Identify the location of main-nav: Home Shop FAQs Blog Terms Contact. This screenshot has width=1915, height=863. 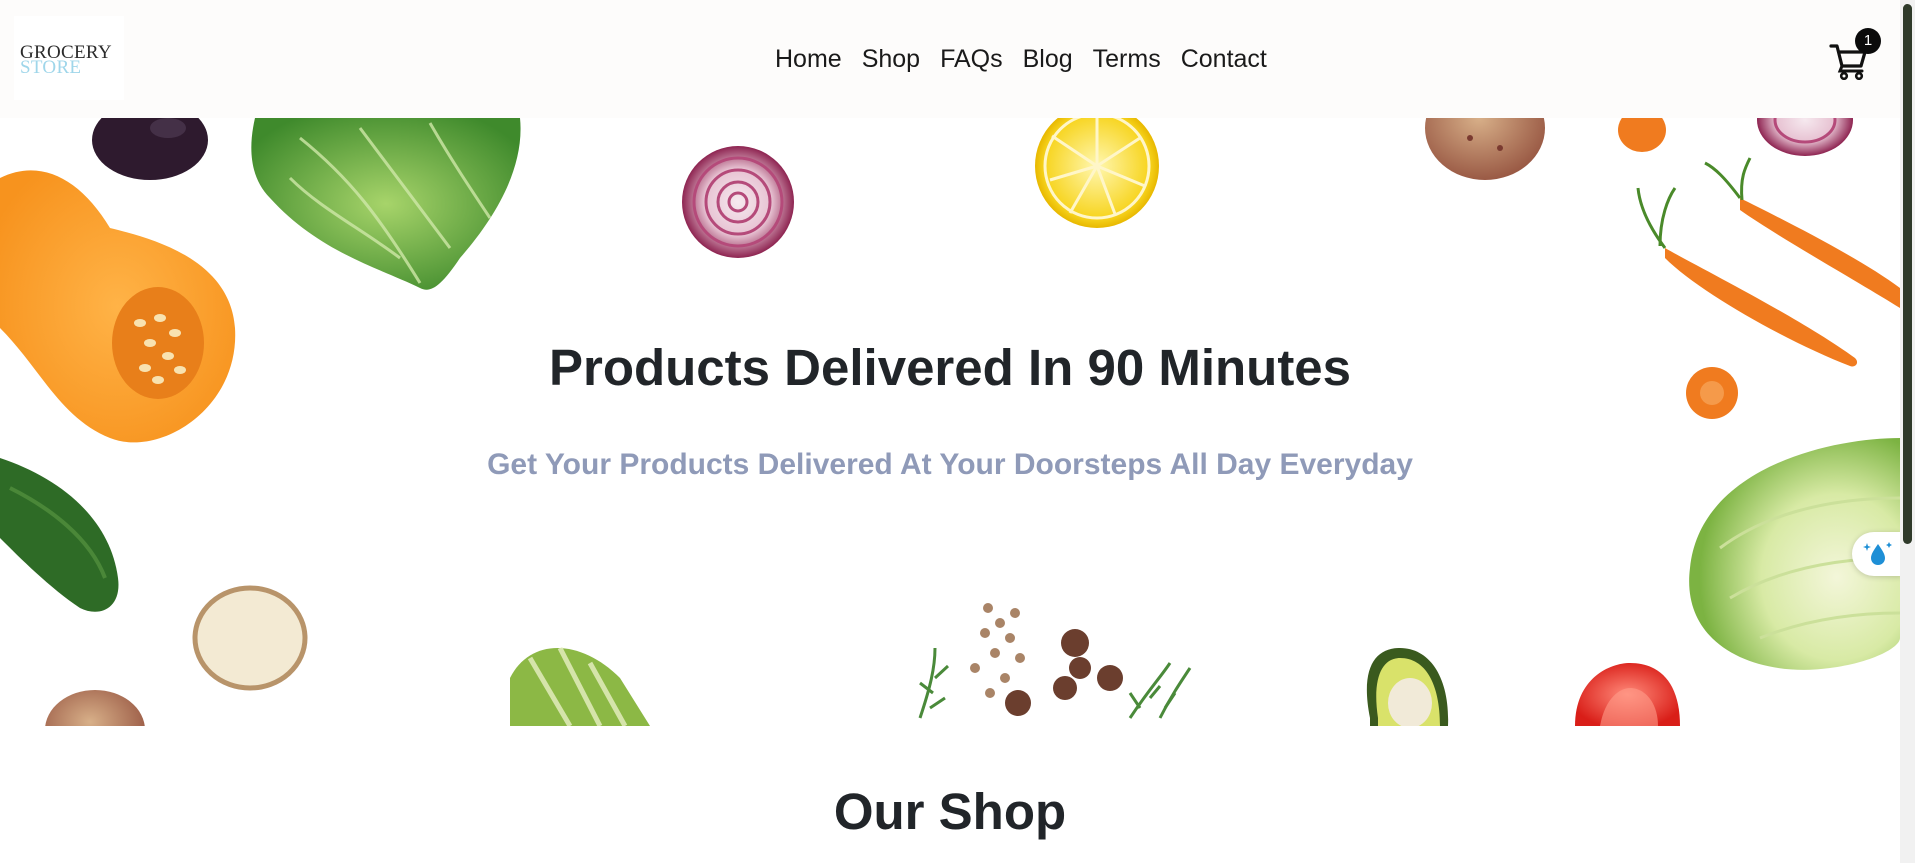
(1021, 59).